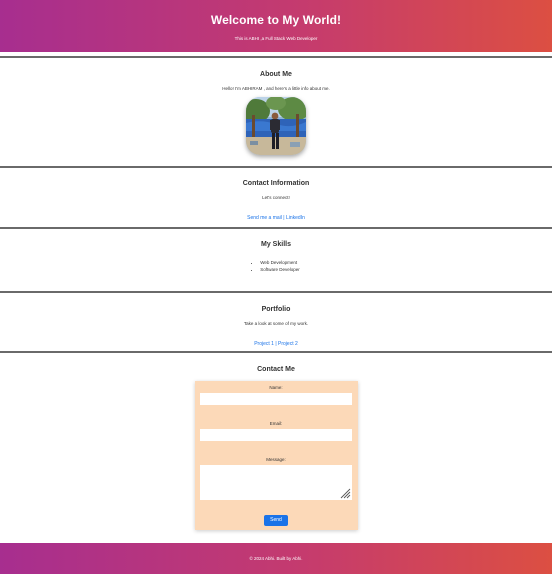  What do you see at coordinates (276, 244) in the screenshot?
I see `skills-heading: My Skills` at bounding box center [276, 244].